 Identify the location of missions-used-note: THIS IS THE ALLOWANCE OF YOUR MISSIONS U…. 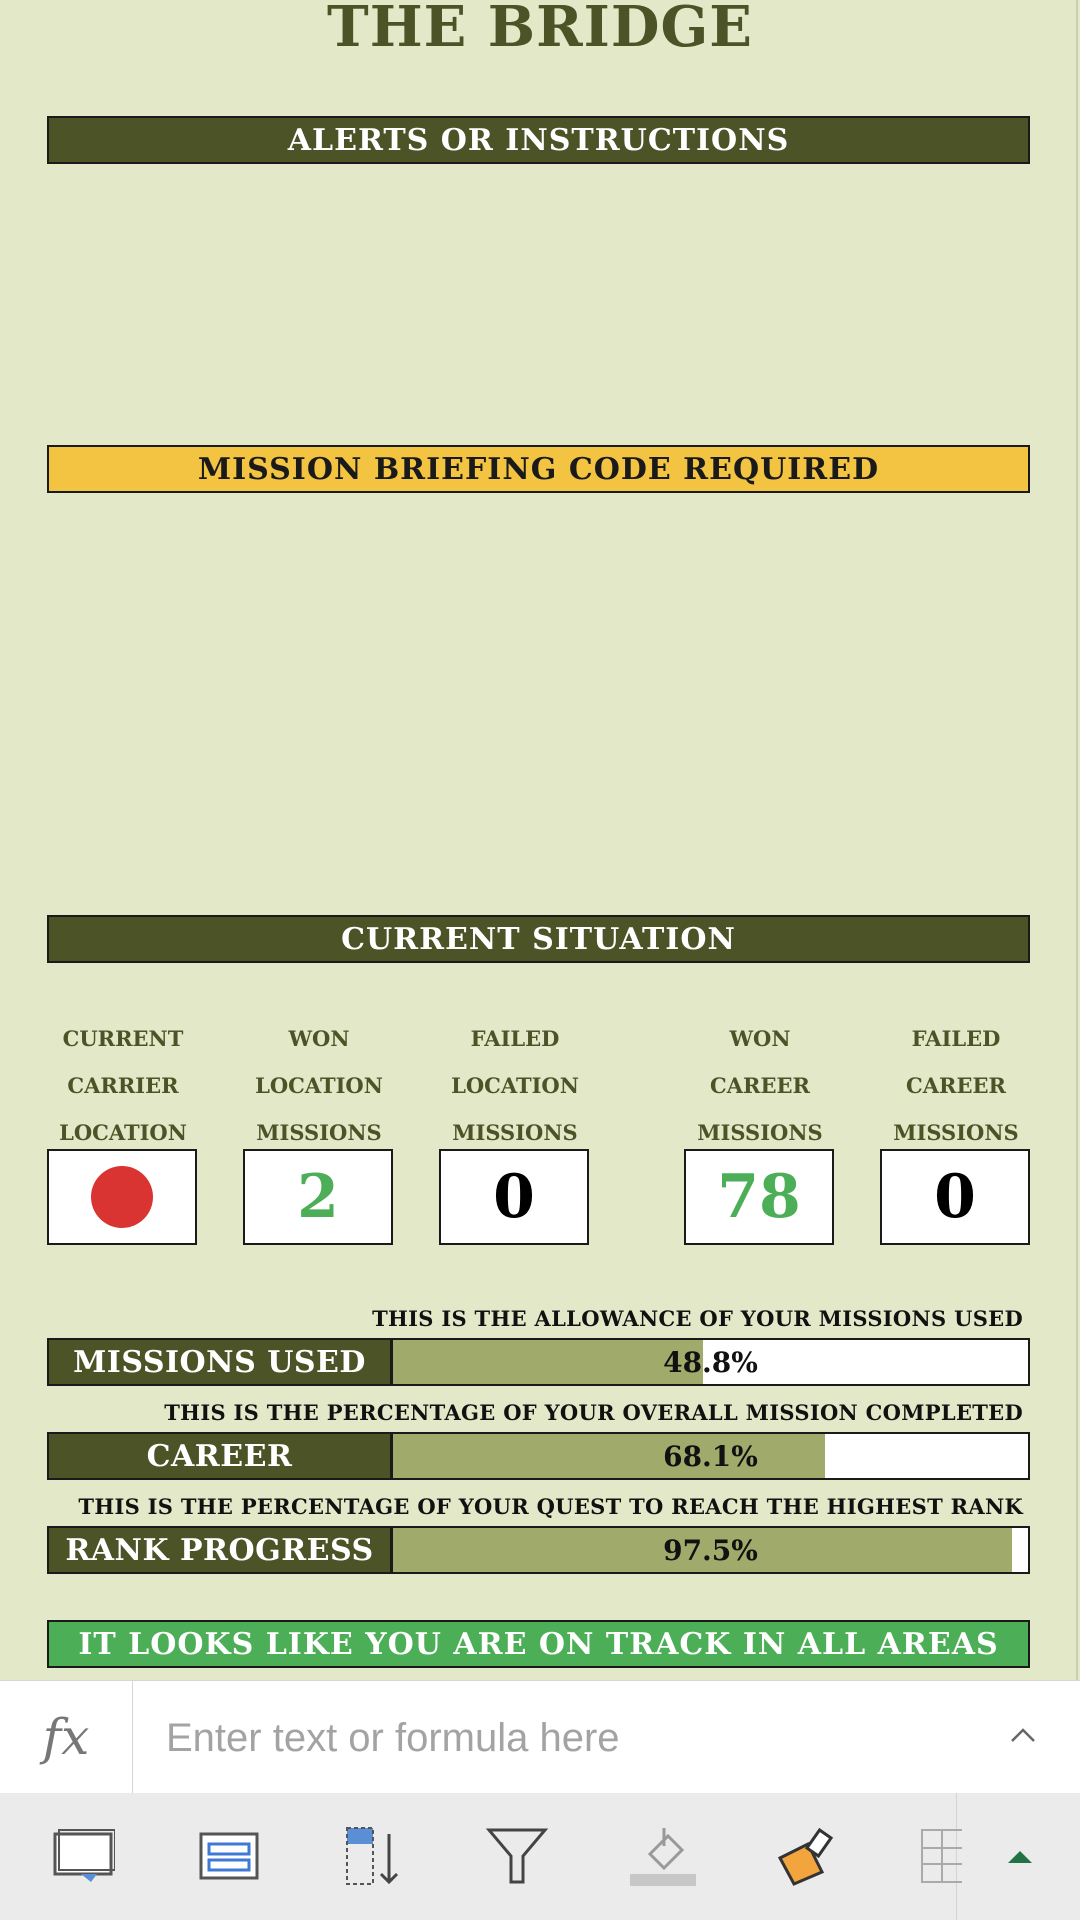
(697, 1318).